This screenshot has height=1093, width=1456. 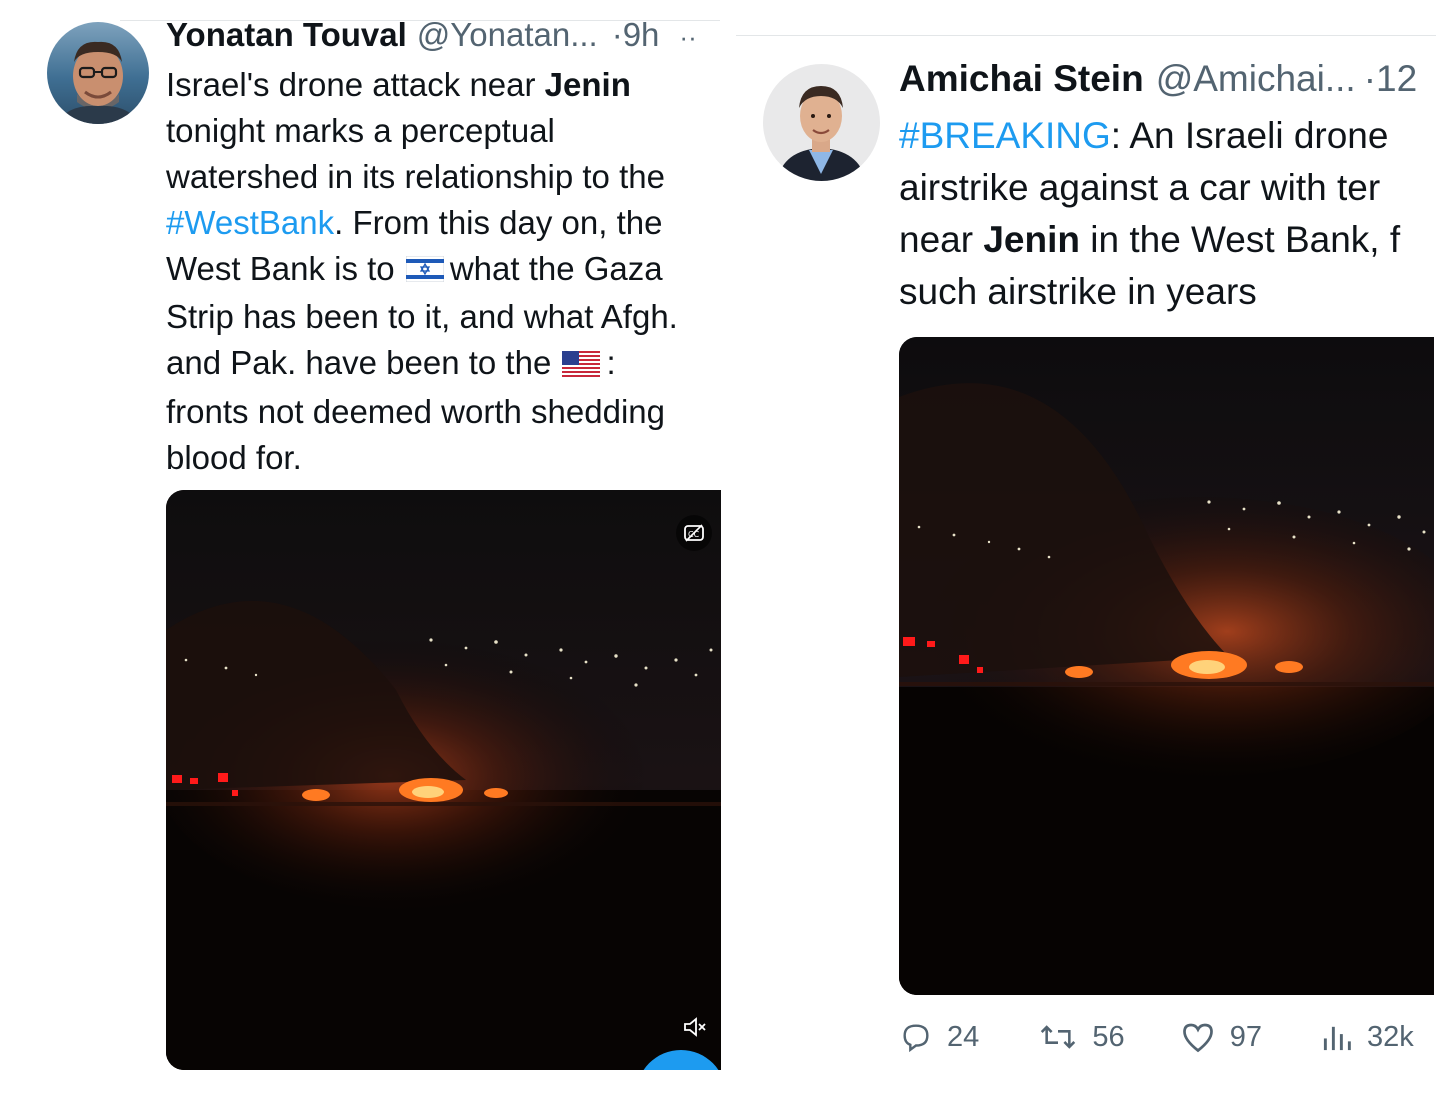 What do you see at coordinates (446, 458) in the screenshot?
I see `tweet-text-line: blood for.` at bounding box center [446, 458].